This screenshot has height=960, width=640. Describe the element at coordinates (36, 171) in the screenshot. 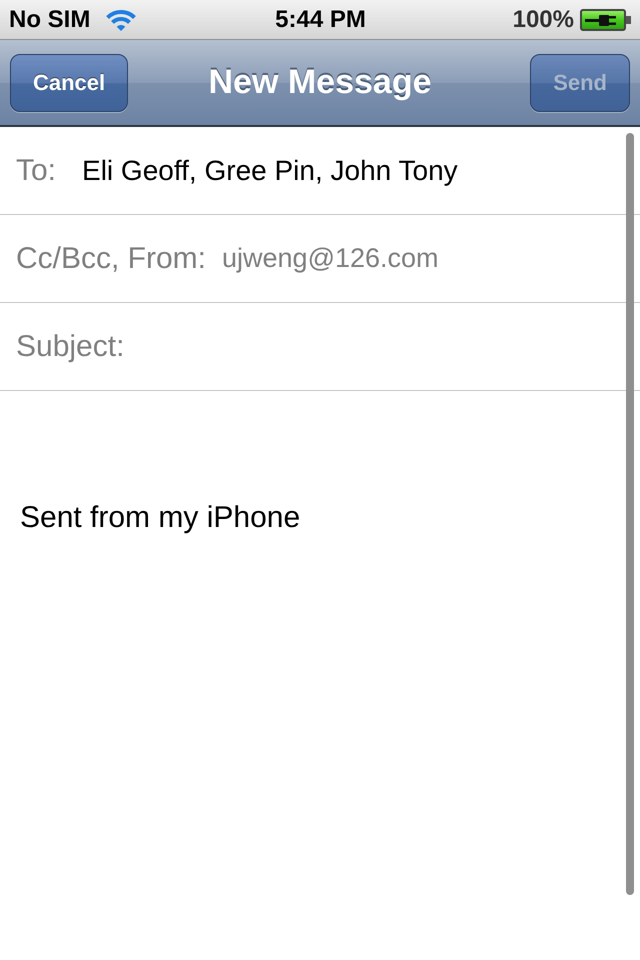

I see `to-label: To:` at that location.